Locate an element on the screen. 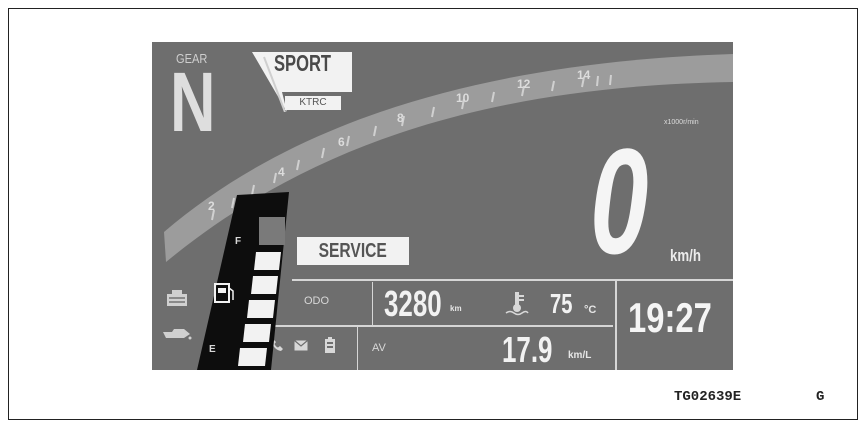 This screenshot has height=427, width=867. fuel-economy-value: 17.9 is located at coordinates (527, 349).